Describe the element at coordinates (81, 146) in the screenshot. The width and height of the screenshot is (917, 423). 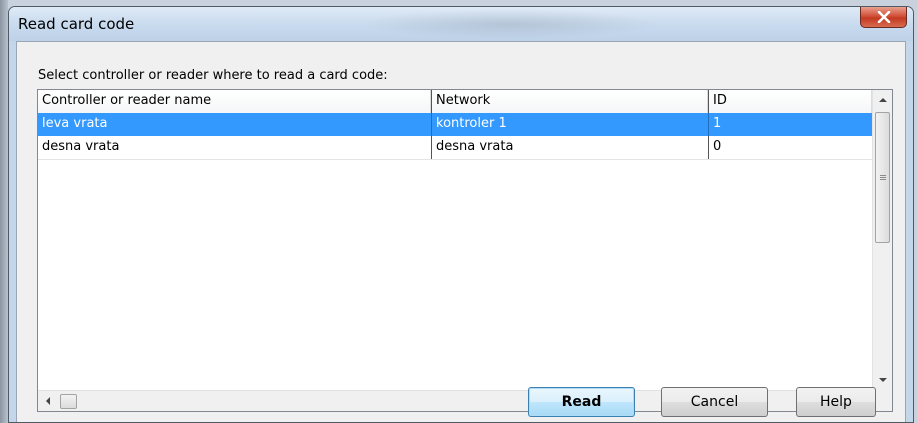
I see `row-name-cell: desna vrata` at that location.